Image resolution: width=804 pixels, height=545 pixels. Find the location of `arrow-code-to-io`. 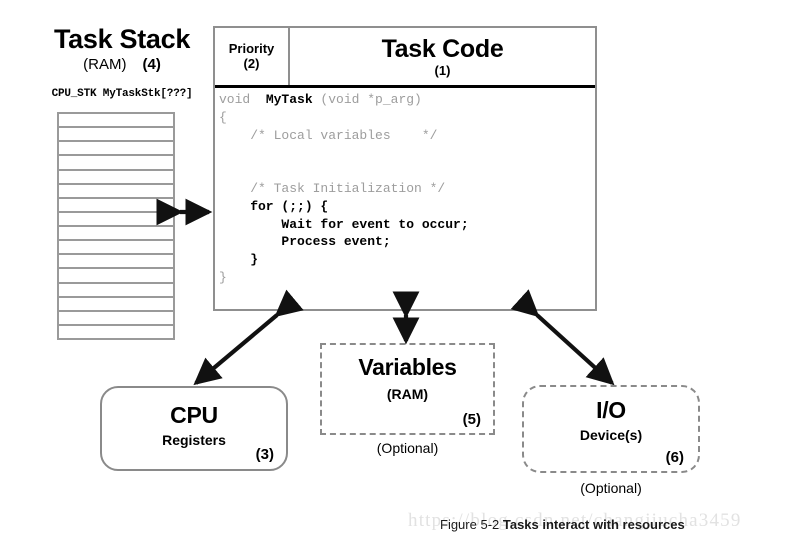

arrow-code-to-io is located at coordinates (562, 337).